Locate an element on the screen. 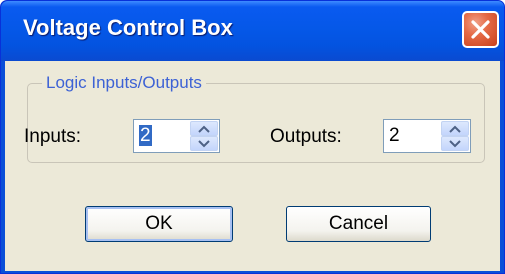  outputs-value: 2 is located at coordinates (394, 136).